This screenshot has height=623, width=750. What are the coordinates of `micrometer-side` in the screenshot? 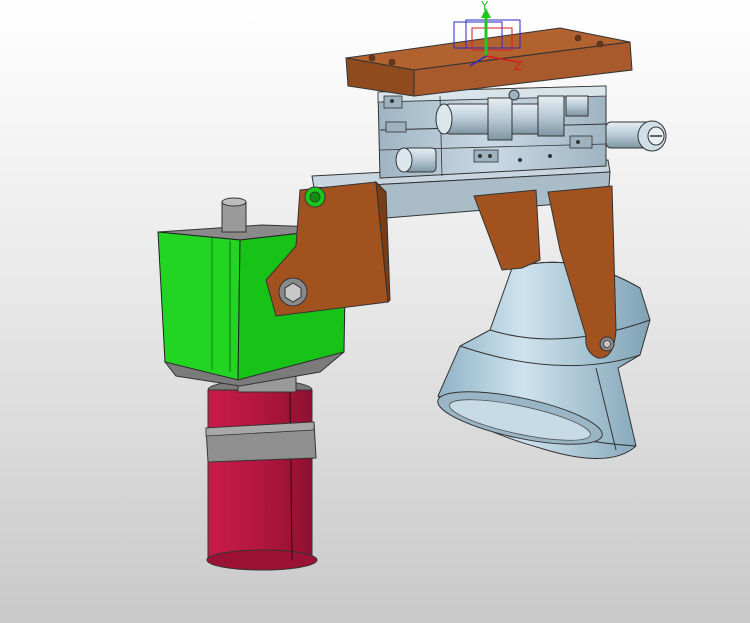 It's located at (416, 160).